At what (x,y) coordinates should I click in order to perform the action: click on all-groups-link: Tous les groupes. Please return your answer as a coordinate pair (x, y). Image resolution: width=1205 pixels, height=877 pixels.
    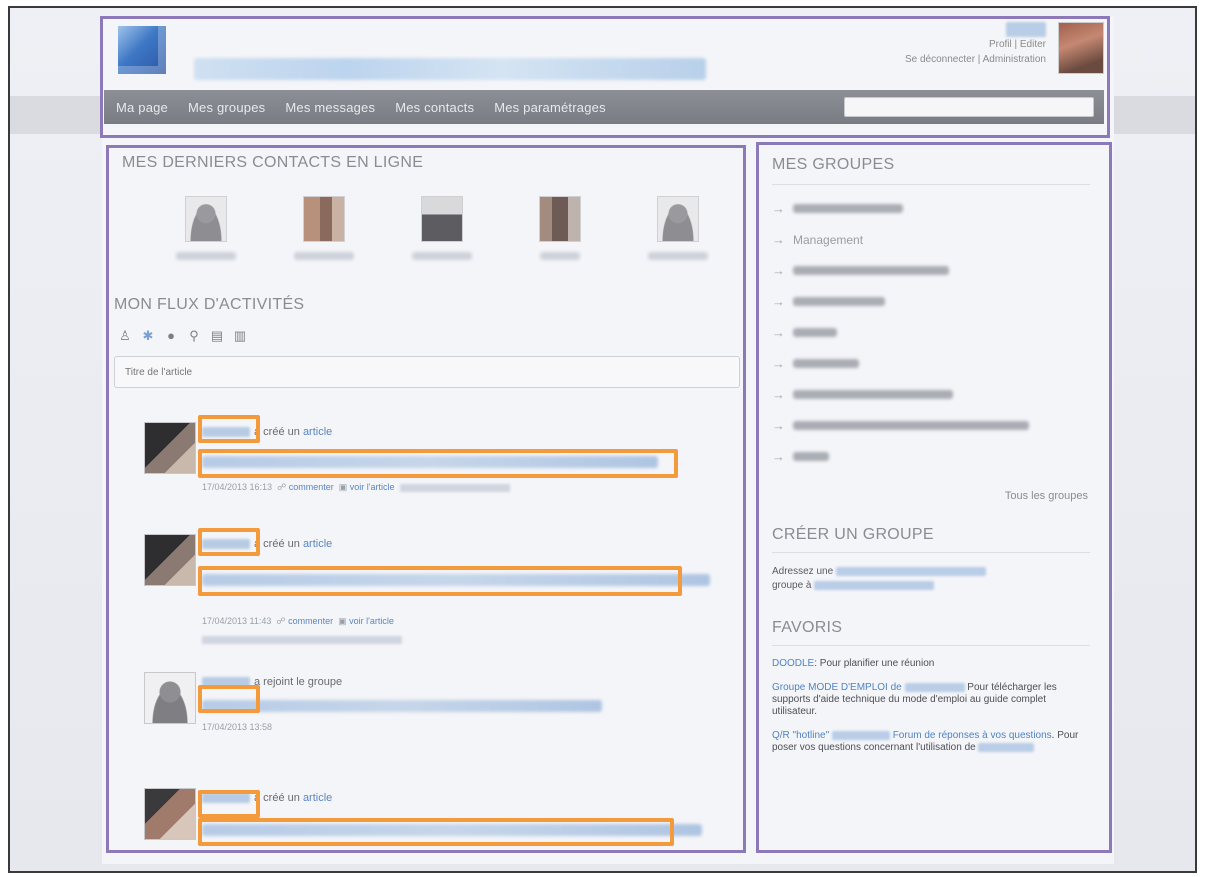
    Looking at the image, I should click on (931, 496).